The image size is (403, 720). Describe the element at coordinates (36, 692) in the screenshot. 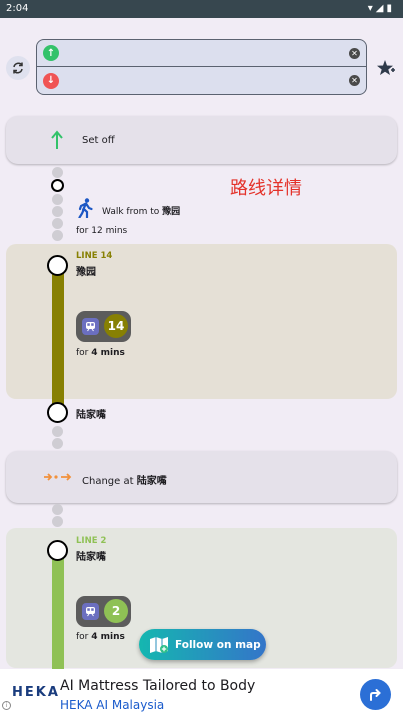

I see `ad-logo: HEKA` at that location.